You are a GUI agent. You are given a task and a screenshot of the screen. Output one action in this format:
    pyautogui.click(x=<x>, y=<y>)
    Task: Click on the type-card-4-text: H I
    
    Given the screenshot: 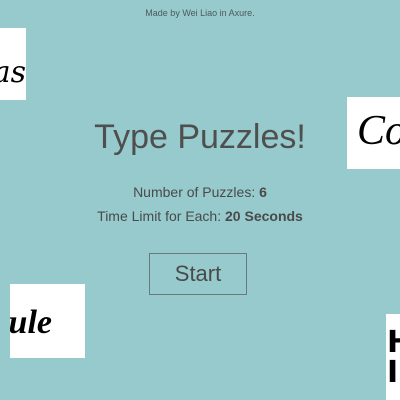 What is the action you would take?
    pyautogui.click(x=393, y=357)
    